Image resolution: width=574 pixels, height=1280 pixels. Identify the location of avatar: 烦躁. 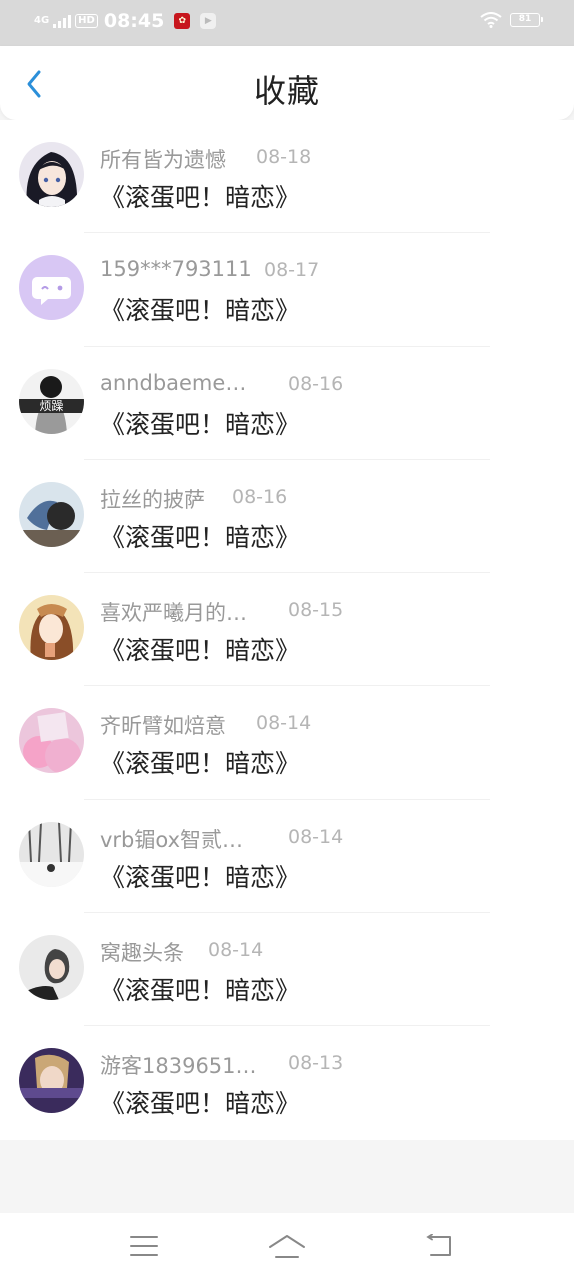
(51, 401).